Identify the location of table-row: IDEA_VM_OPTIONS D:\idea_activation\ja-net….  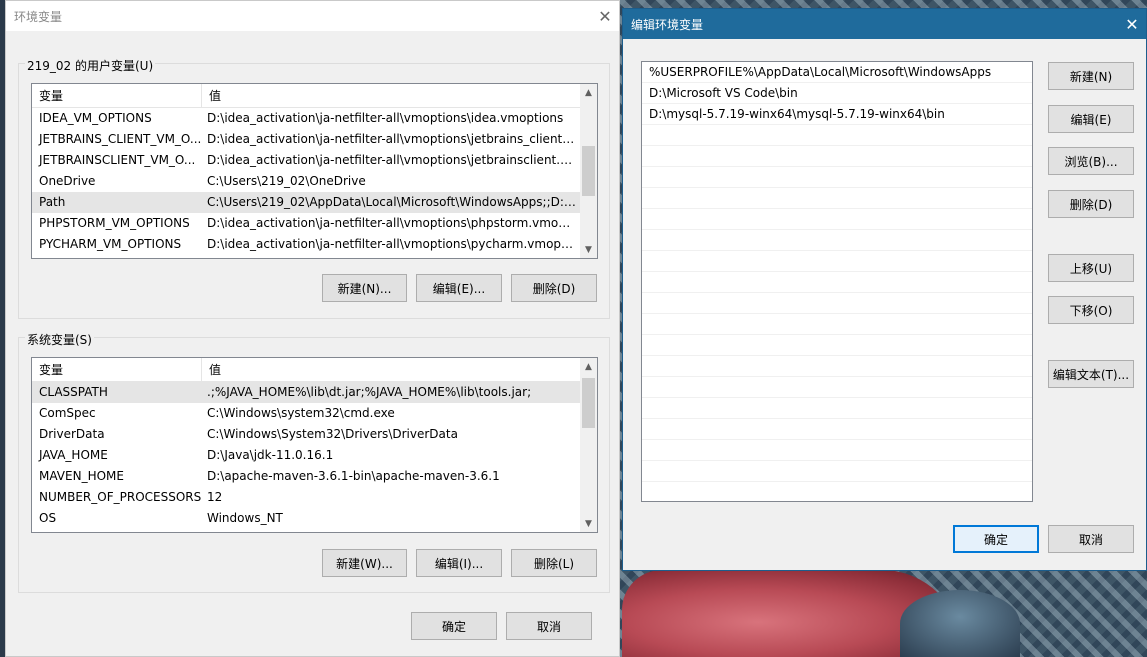
(314, 118).